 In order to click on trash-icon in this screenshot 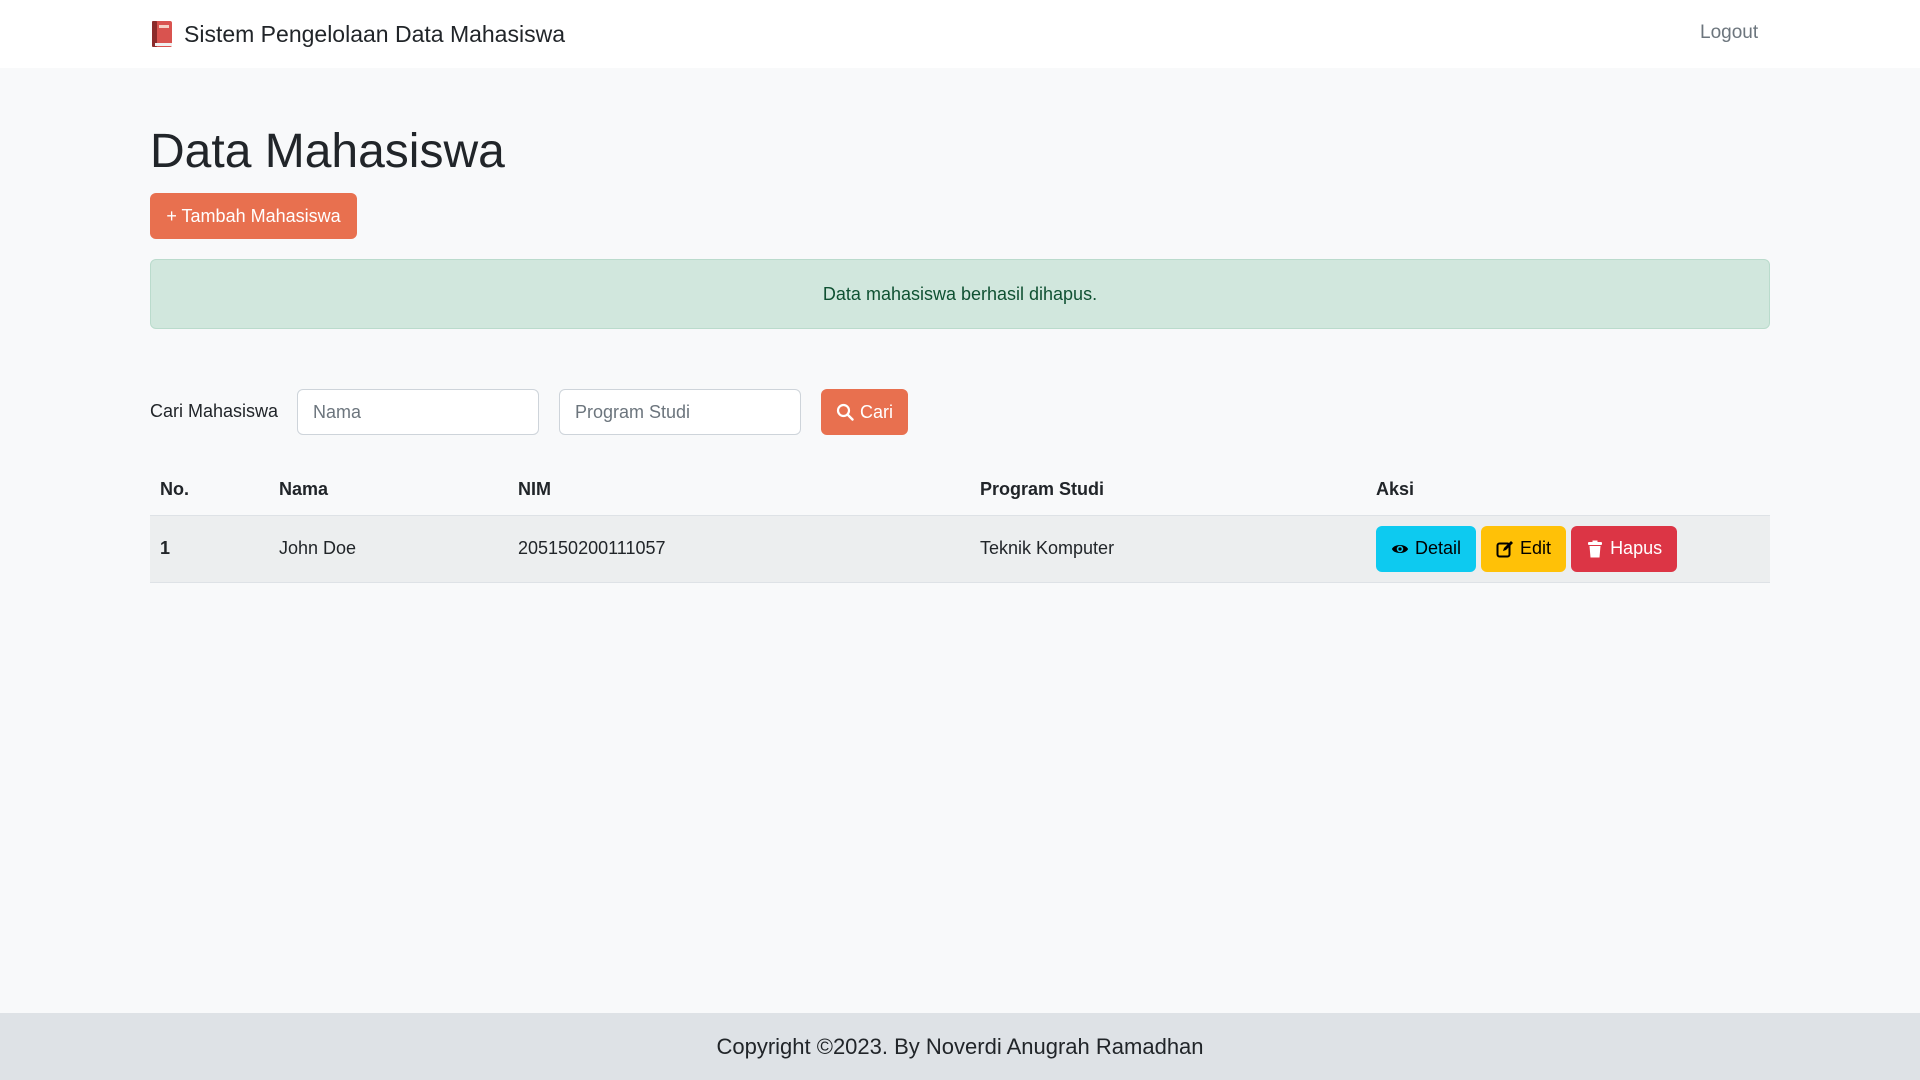, I will do `click(1595, 548)`.